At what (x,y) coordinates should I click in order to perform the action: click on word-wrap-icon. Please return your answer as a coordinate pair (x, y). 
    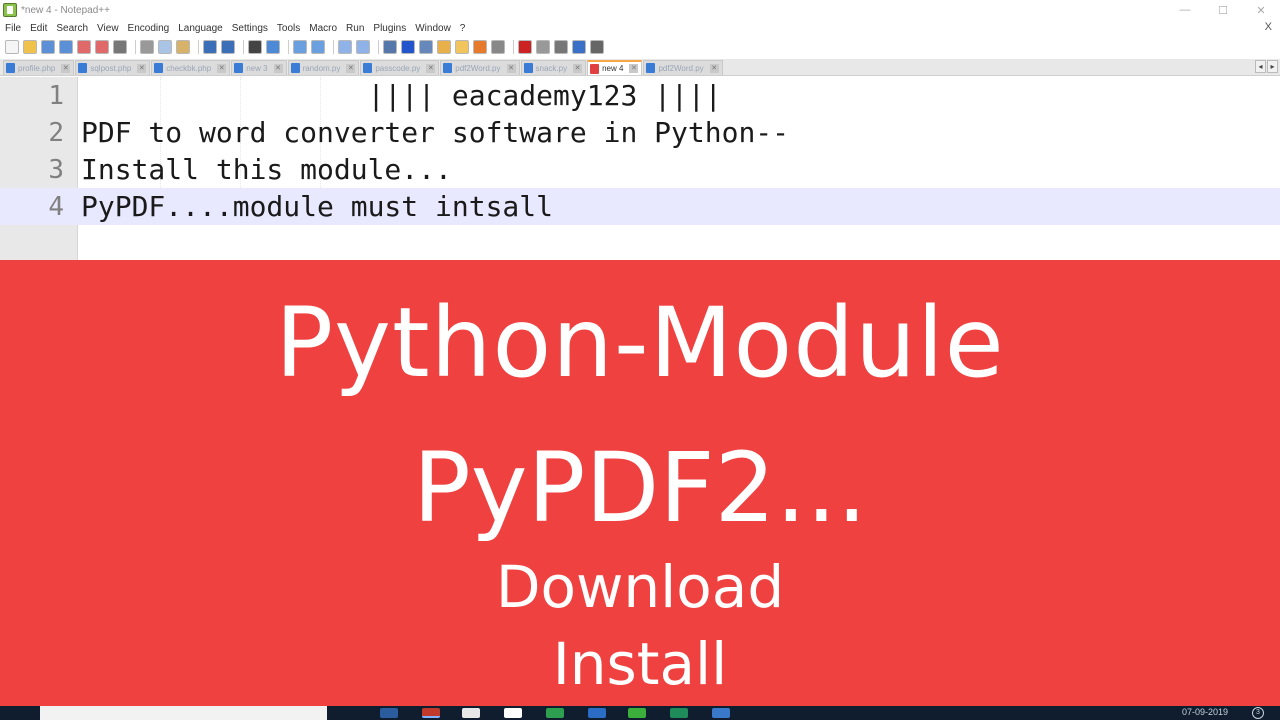
    Looking at the image, I should click on (390, 47).